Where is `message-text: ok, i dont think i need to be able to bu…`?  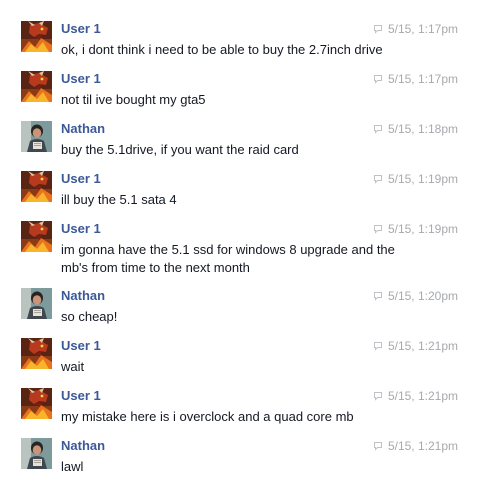 message-text: ok, i dont think i need to be able to bu… is located at coordinates (222, 49).